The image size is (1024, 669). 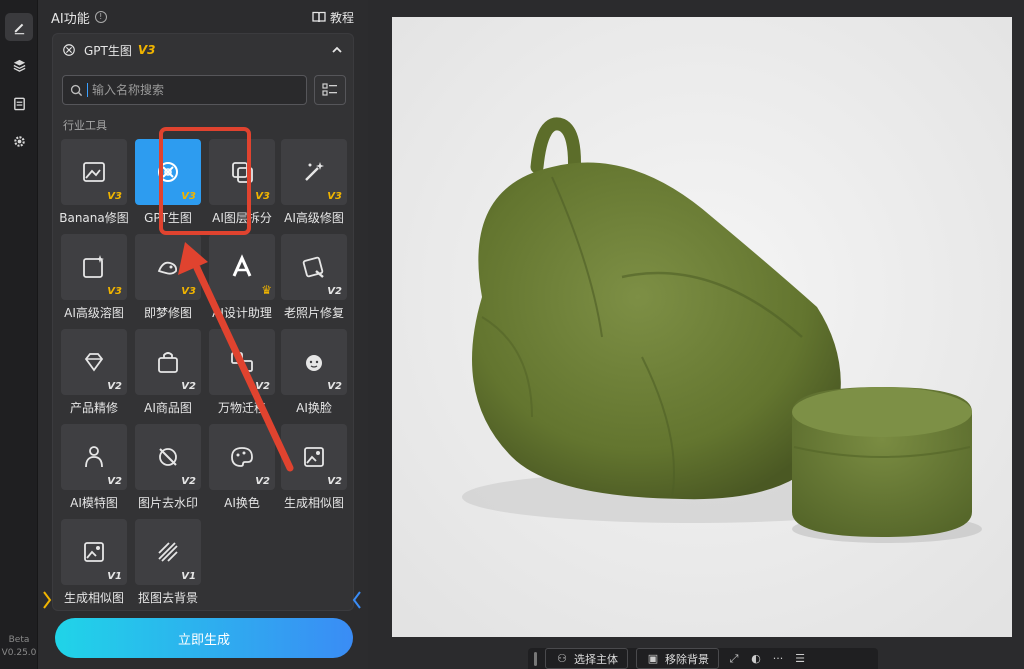 What do you see at coordinates (778, 659) in the screenshot?
I see `more-icon: ···` at bounding box center [778, 659].